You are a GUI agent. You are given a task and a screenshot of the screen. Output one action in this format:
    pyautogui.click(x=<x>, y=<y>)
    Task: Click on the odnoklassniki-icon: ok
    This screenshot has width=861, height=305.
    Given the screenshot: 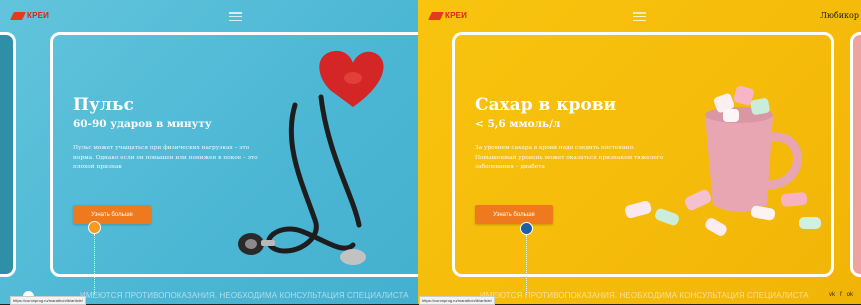 What is the action you would take?
    pyautogui.click(x=850, y=295)
    